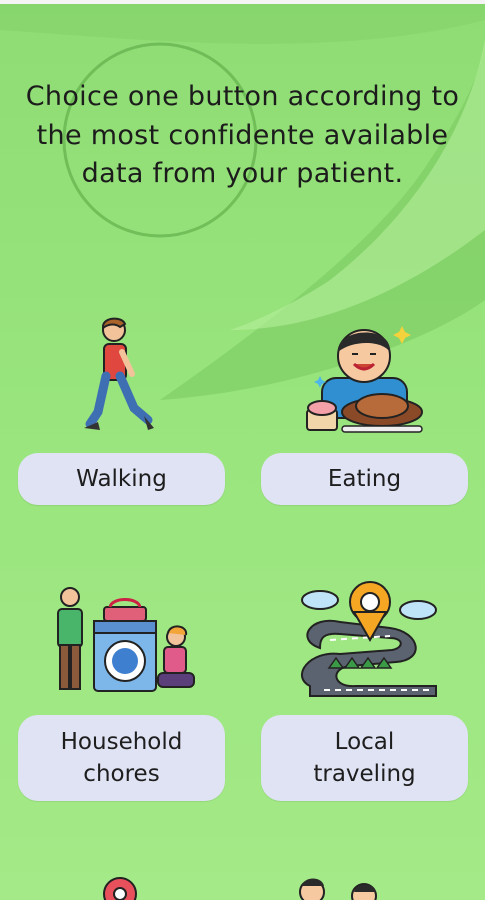 The height and width of the screenshot is (900, 485). I want to click on household-chores-button-label: Household chores, so click(121, 758).